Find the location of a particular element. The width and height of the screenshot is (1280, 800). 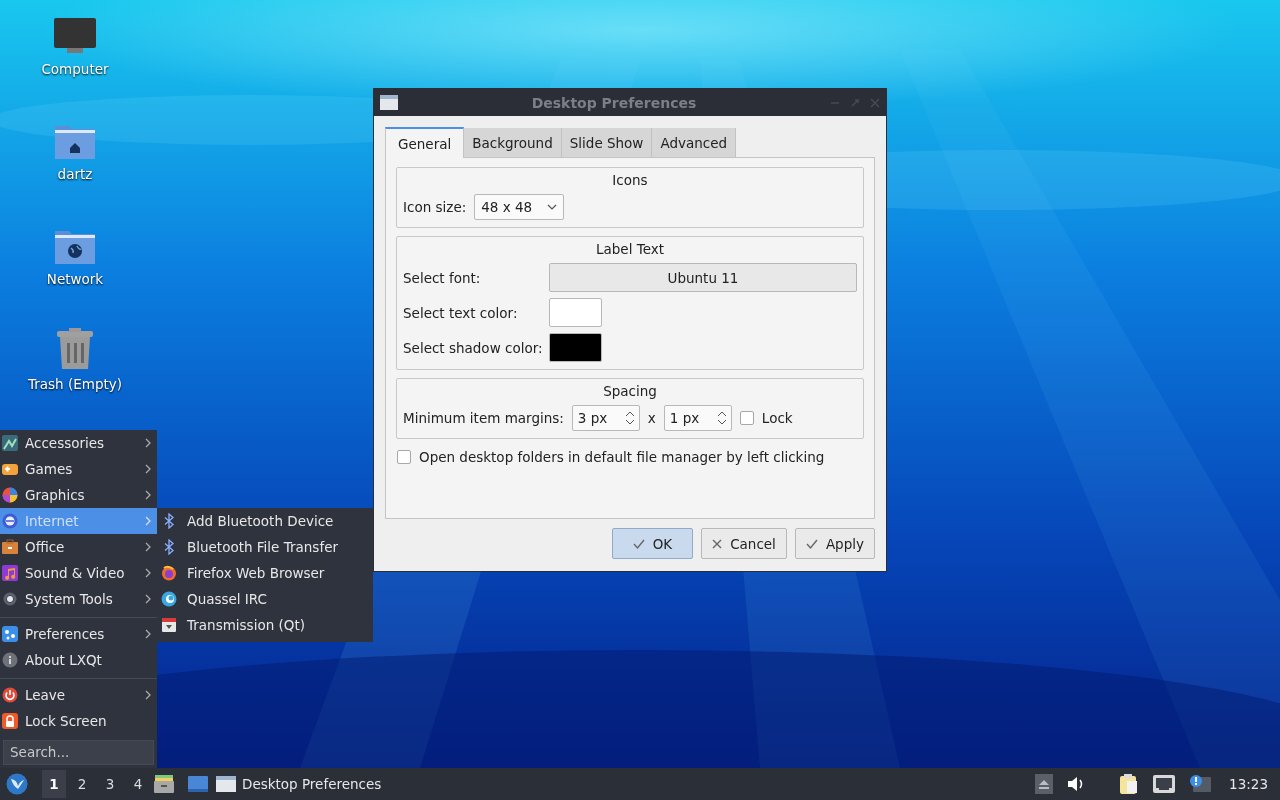

power-icon is located at coordinates (10, 694).